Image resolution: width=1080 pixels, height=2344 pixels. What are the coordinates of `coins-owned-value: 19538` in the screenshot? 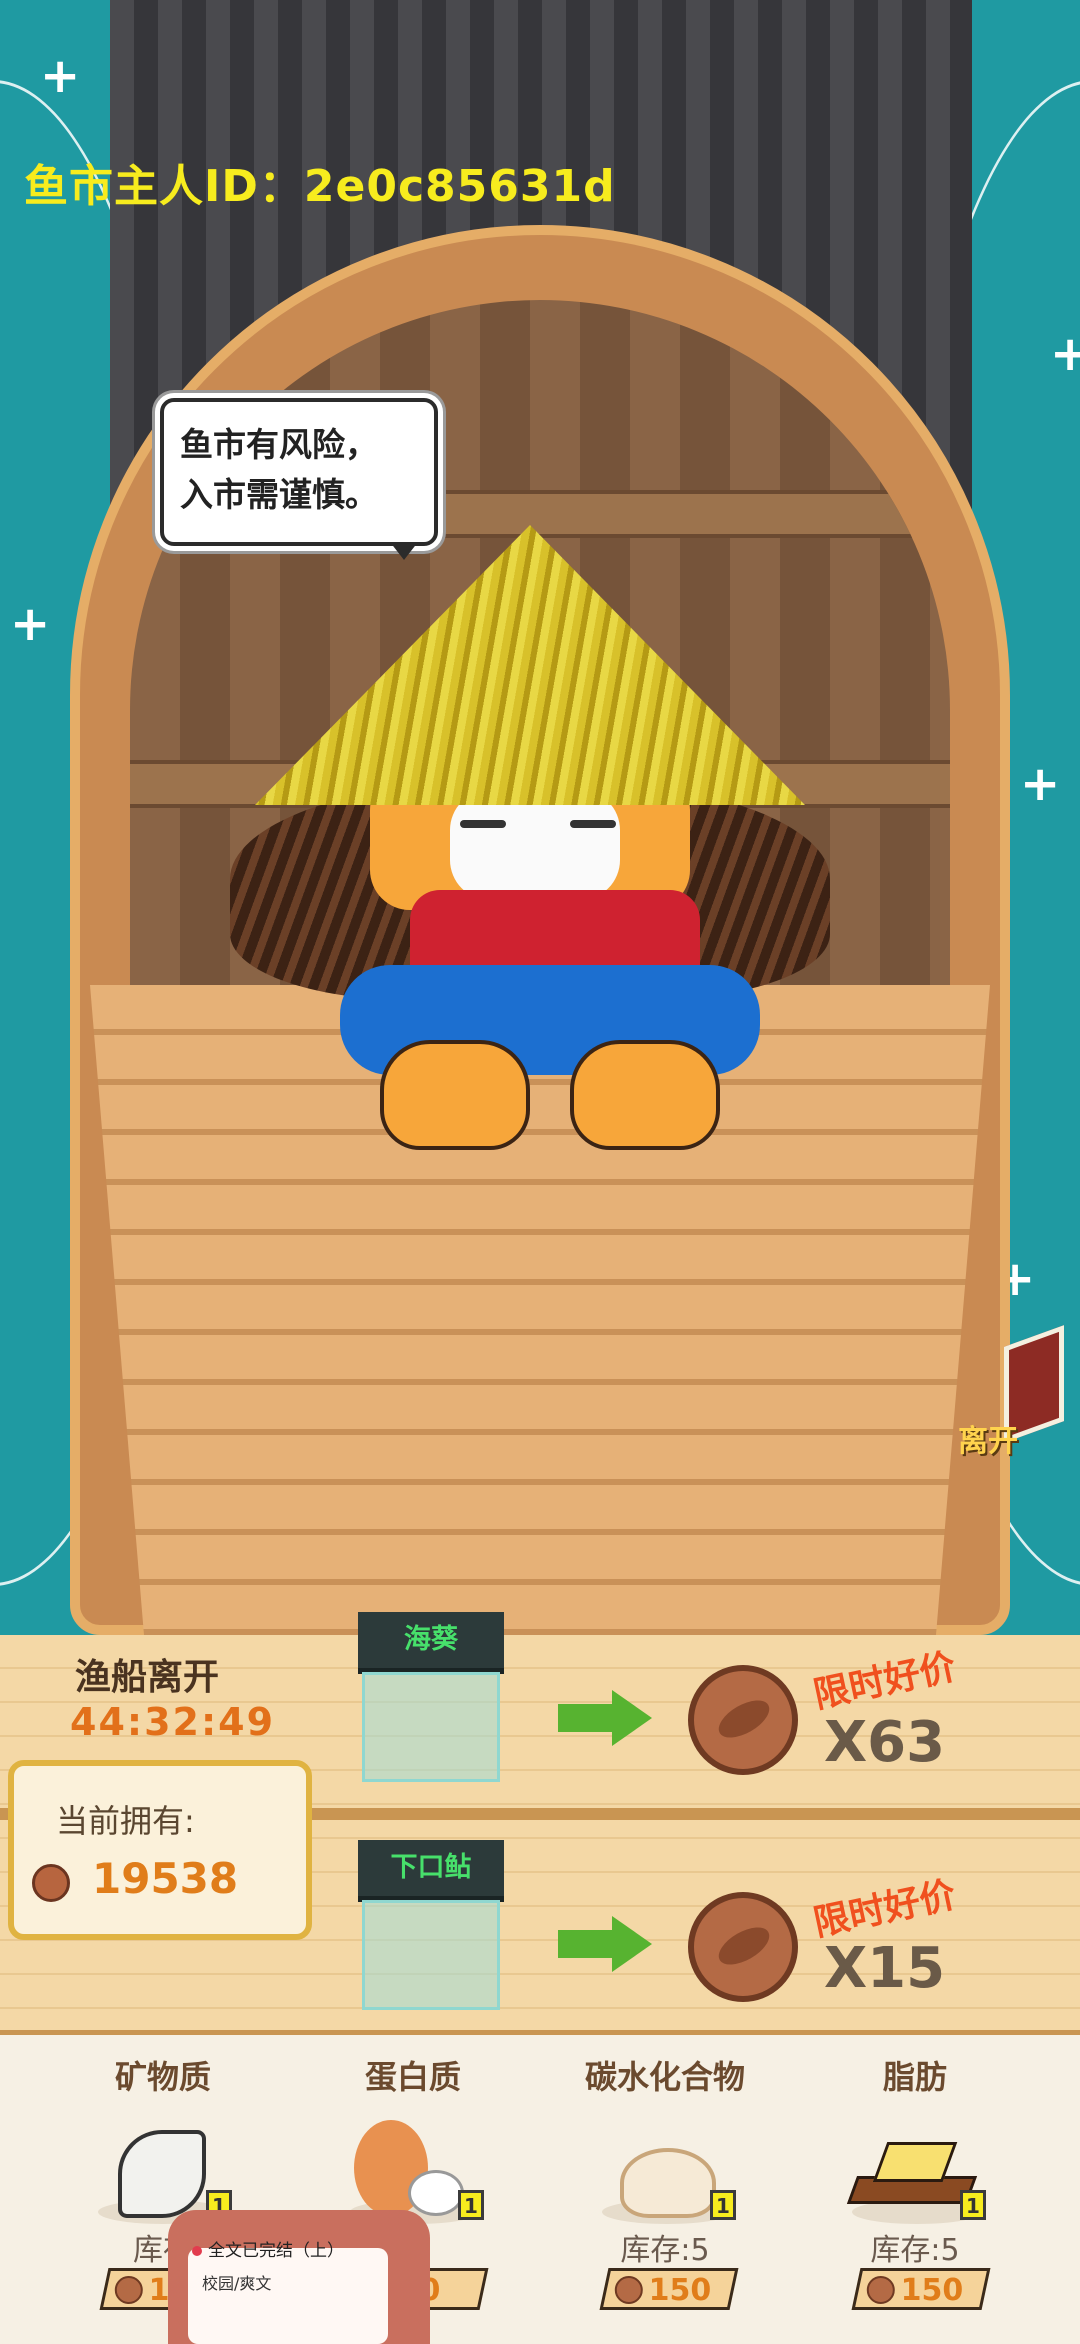 It's located at (165, 1878).